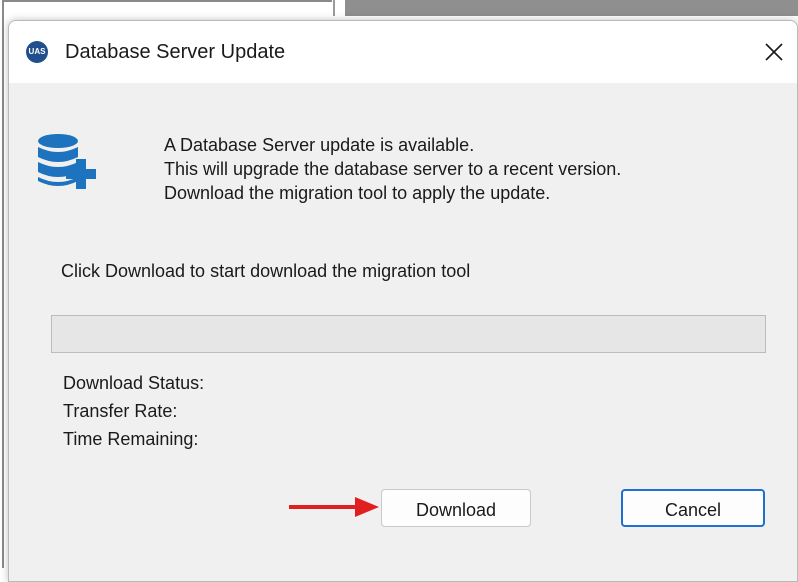 The width and height of the screenshot is (798, 582). I want to click on window-title: Database Server Update, so click(175, 52).